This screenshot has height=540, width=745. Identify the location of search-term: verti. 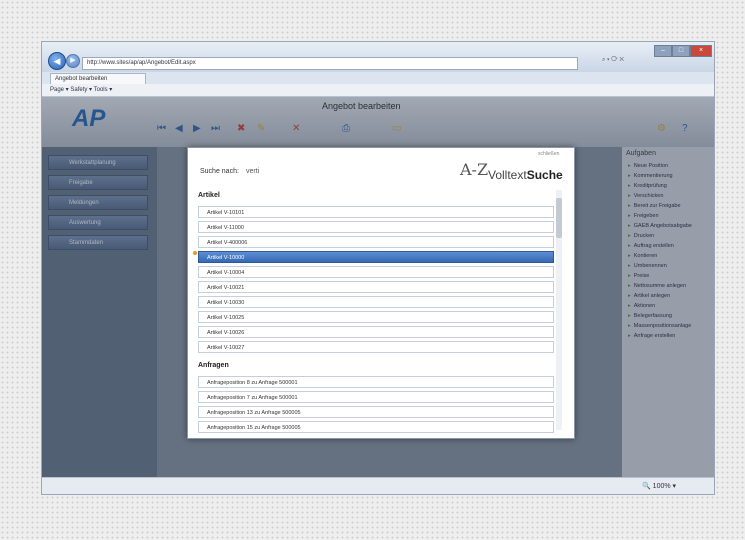
(253, 171).